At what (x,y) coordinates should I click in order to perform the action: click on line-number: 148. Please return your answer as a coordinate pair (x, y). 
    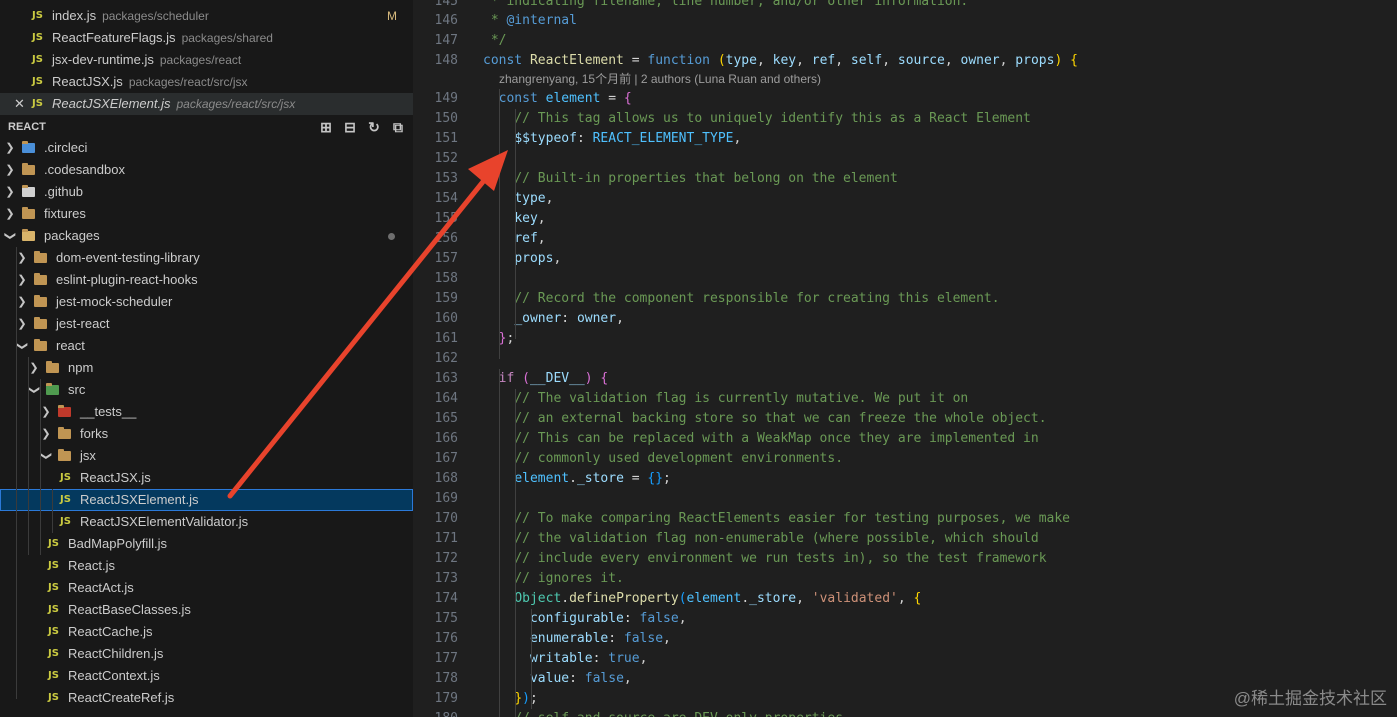
    Looking at the image, I should click on (446, 60).